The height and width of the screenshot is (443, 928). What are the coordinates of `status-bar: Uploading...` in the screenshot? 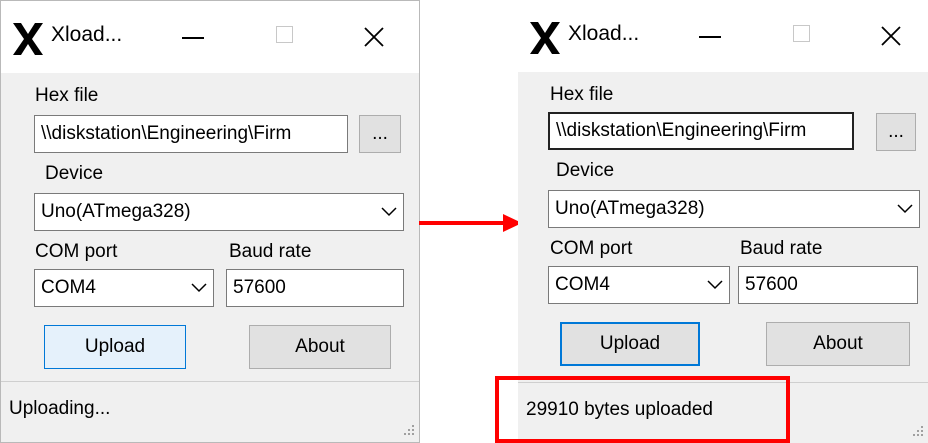 It's located at (210, 411).